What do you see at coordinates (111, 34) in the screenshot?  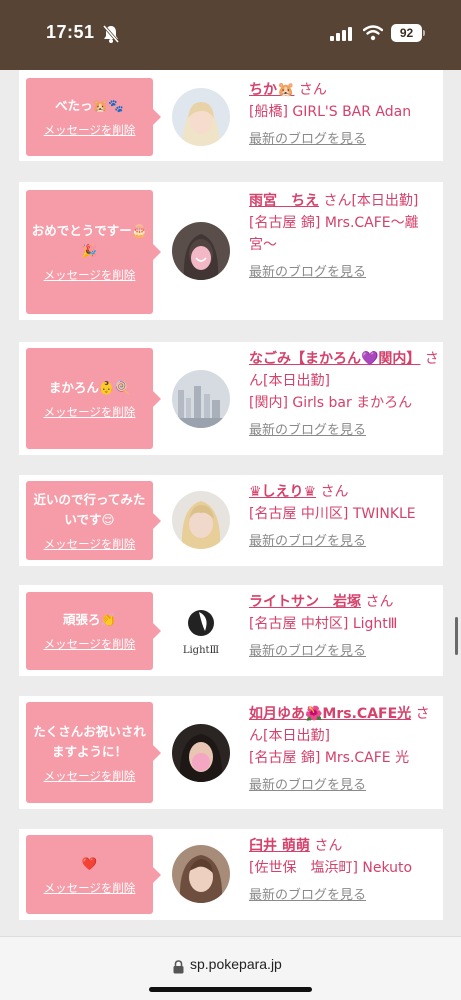 I see `bell-muted-icon` at bounding box center [111, 34].